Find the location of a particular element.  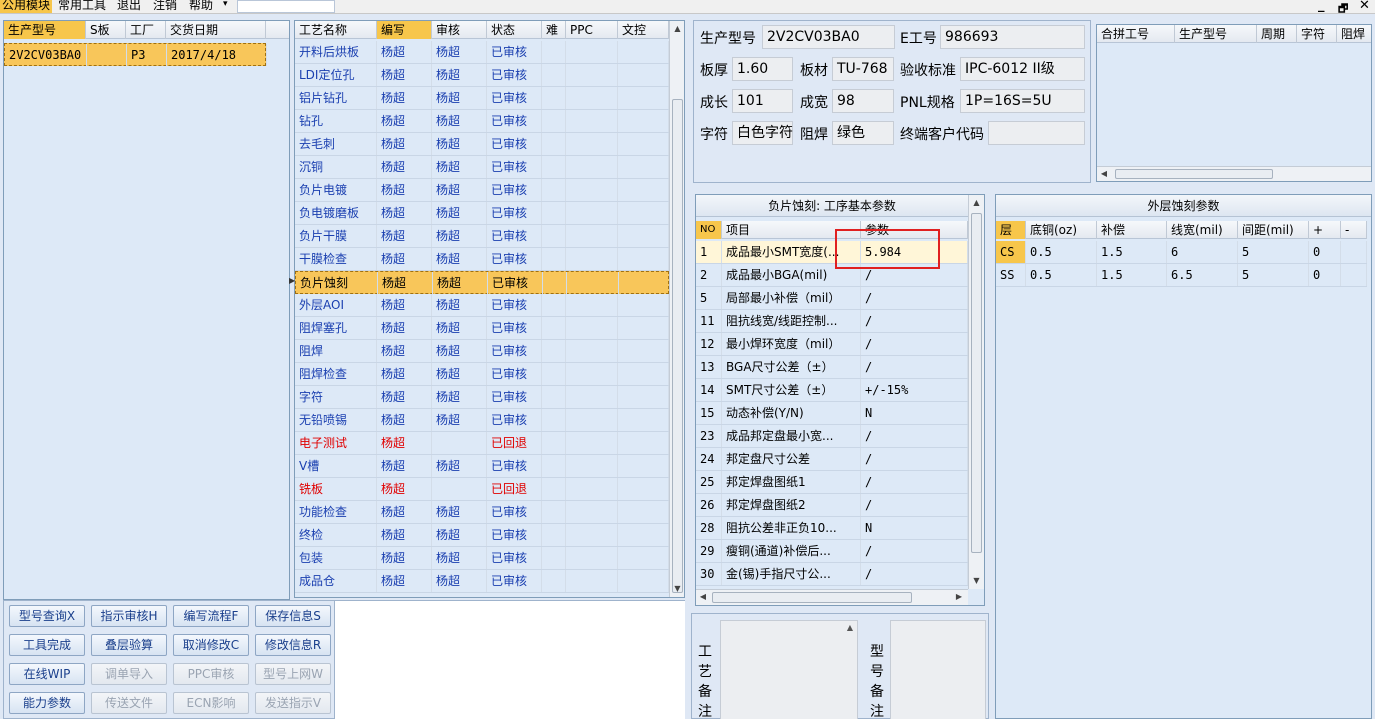

character-field: 白色字符 is located at coordinates (762, 133).